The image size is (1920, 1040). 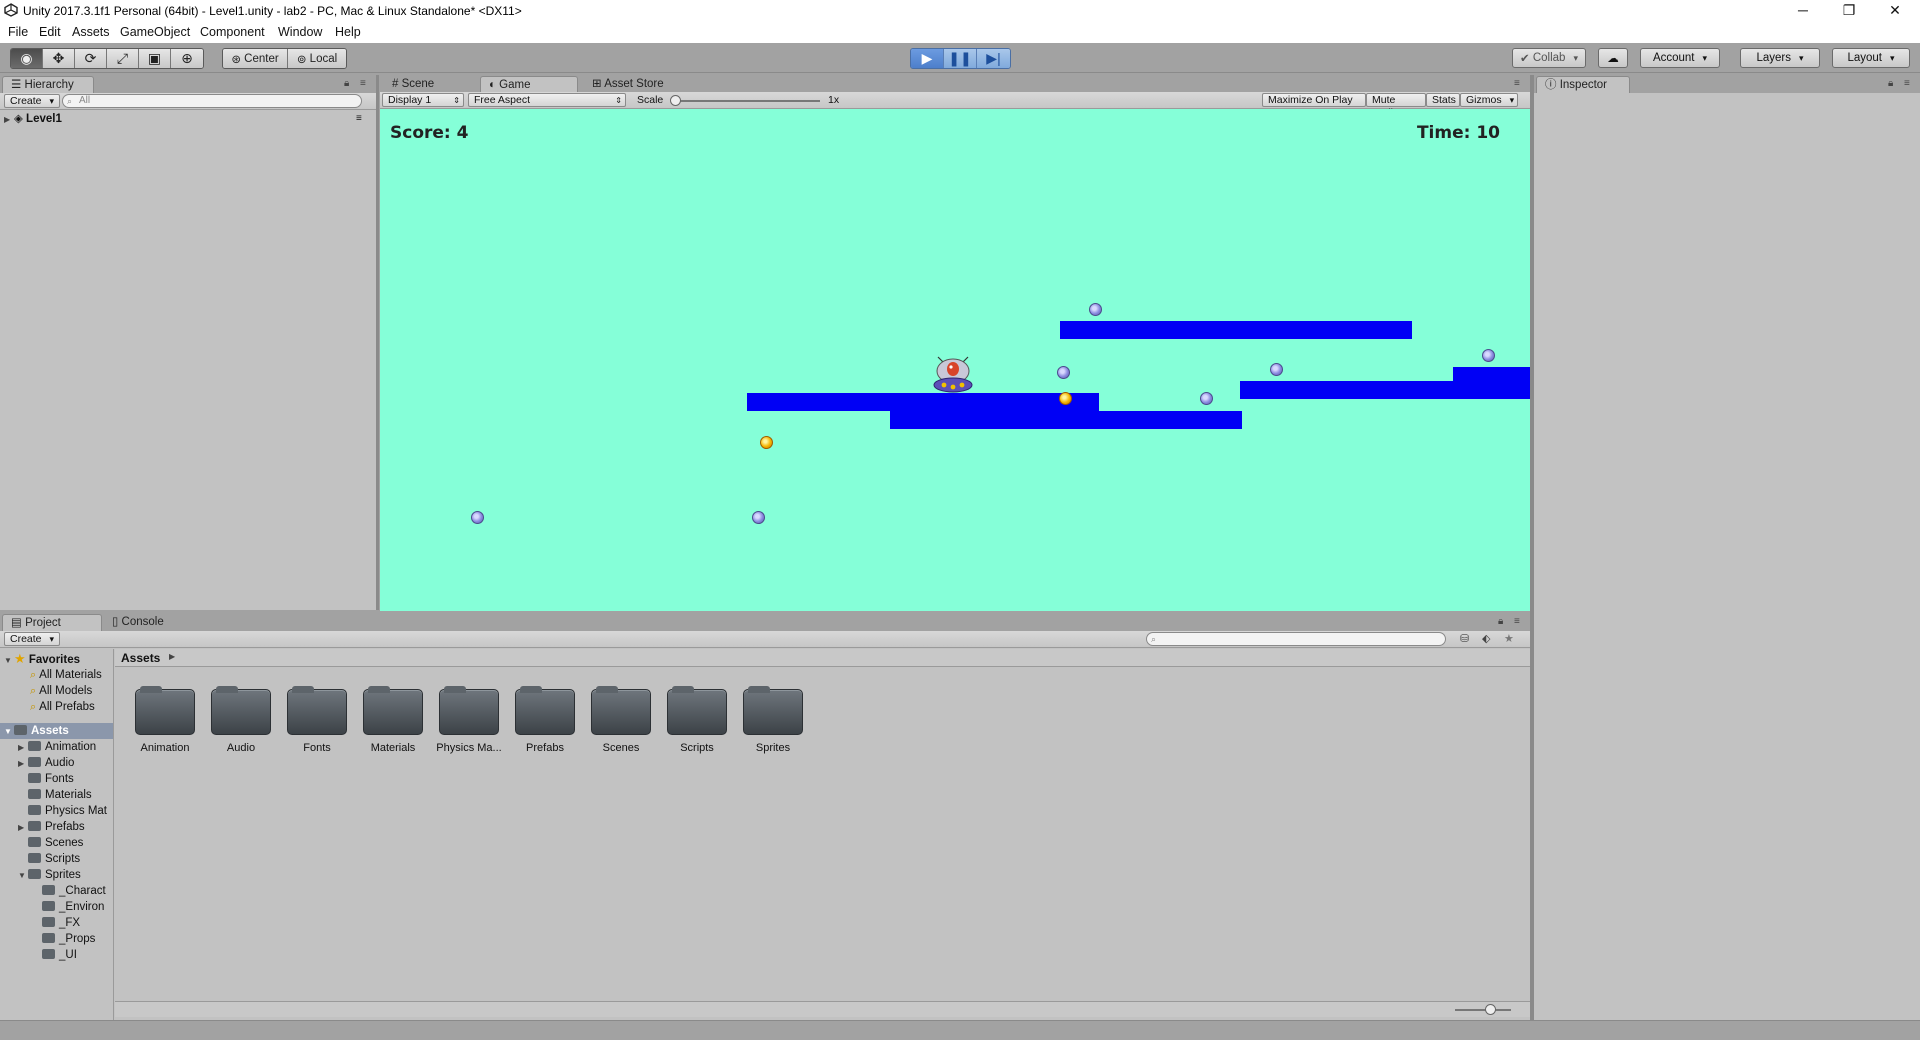 What do you see at coordinates (40, 659) in the screenshot?
I see `favorites-row: ▼ ★ Favorites` at bounding box center [40, 659].